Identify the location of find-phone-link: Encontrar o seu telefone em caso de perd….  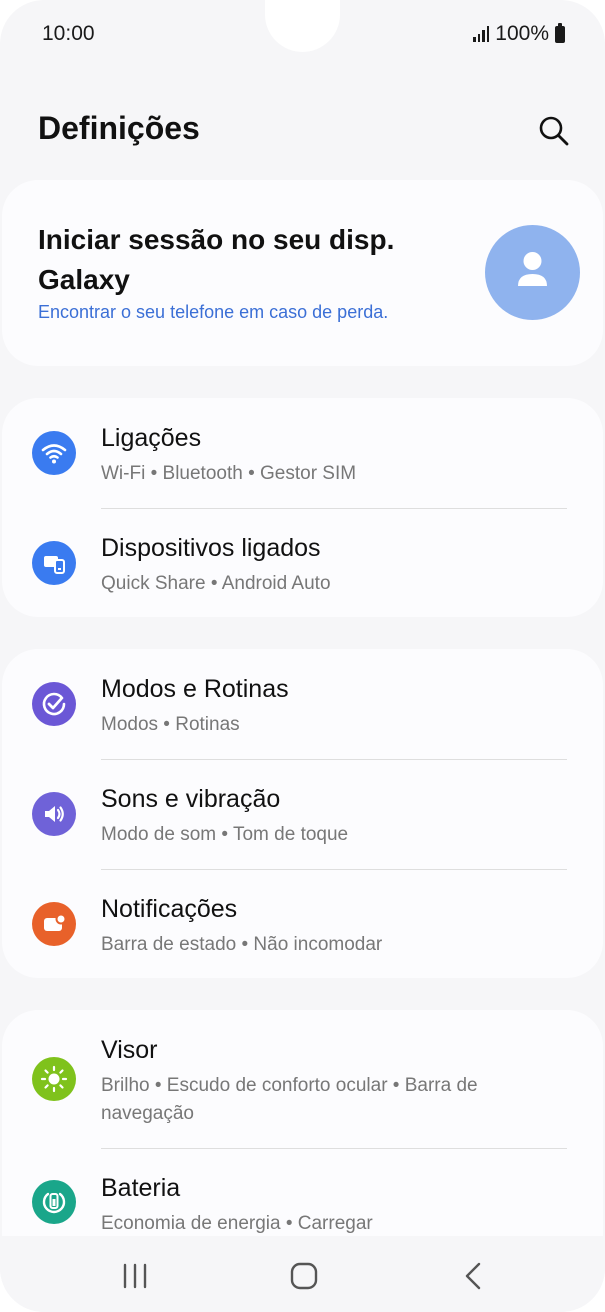
(213, 312).